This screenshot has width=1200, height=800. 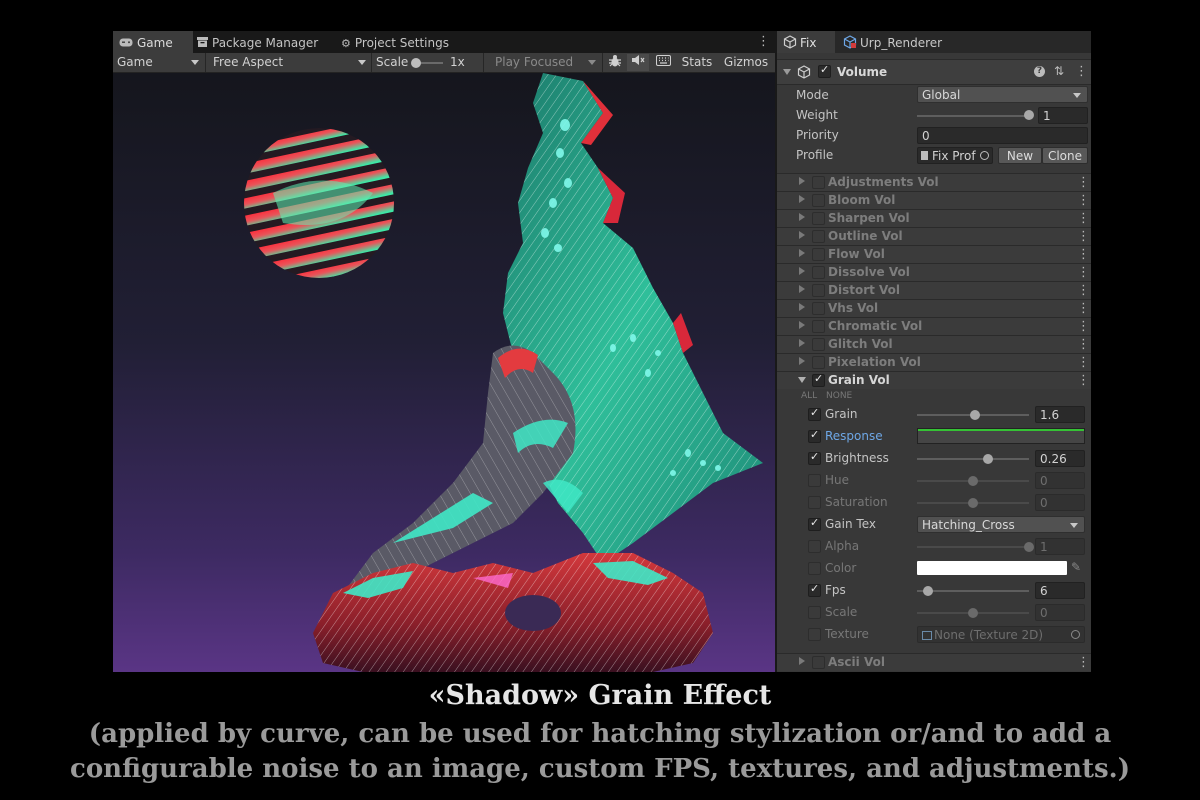 What do you see at coordinates (1060, 546) in the screenshot?
I see `property-value-field: 1` at bounding box center [1060, 546].